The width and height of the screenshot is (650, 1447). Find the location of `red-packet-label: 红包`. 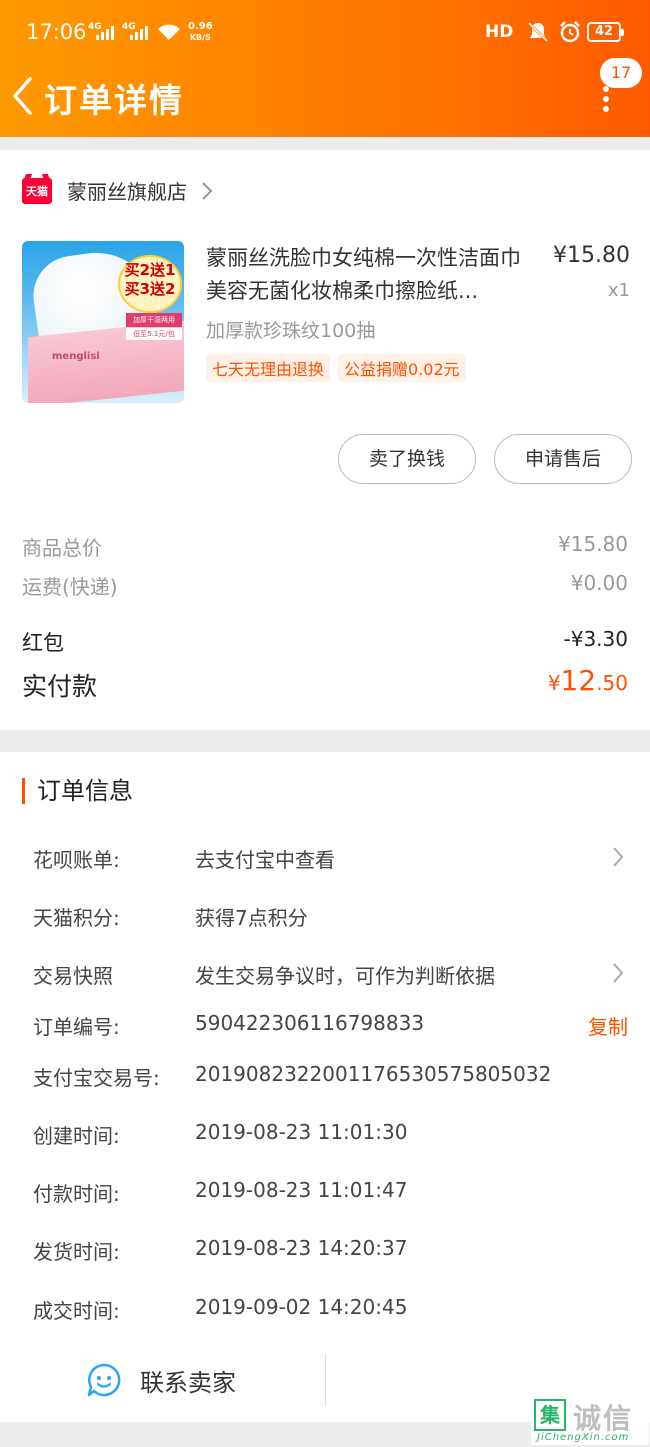

red-packet-label: 红包 is located at coordinates (43, 643).